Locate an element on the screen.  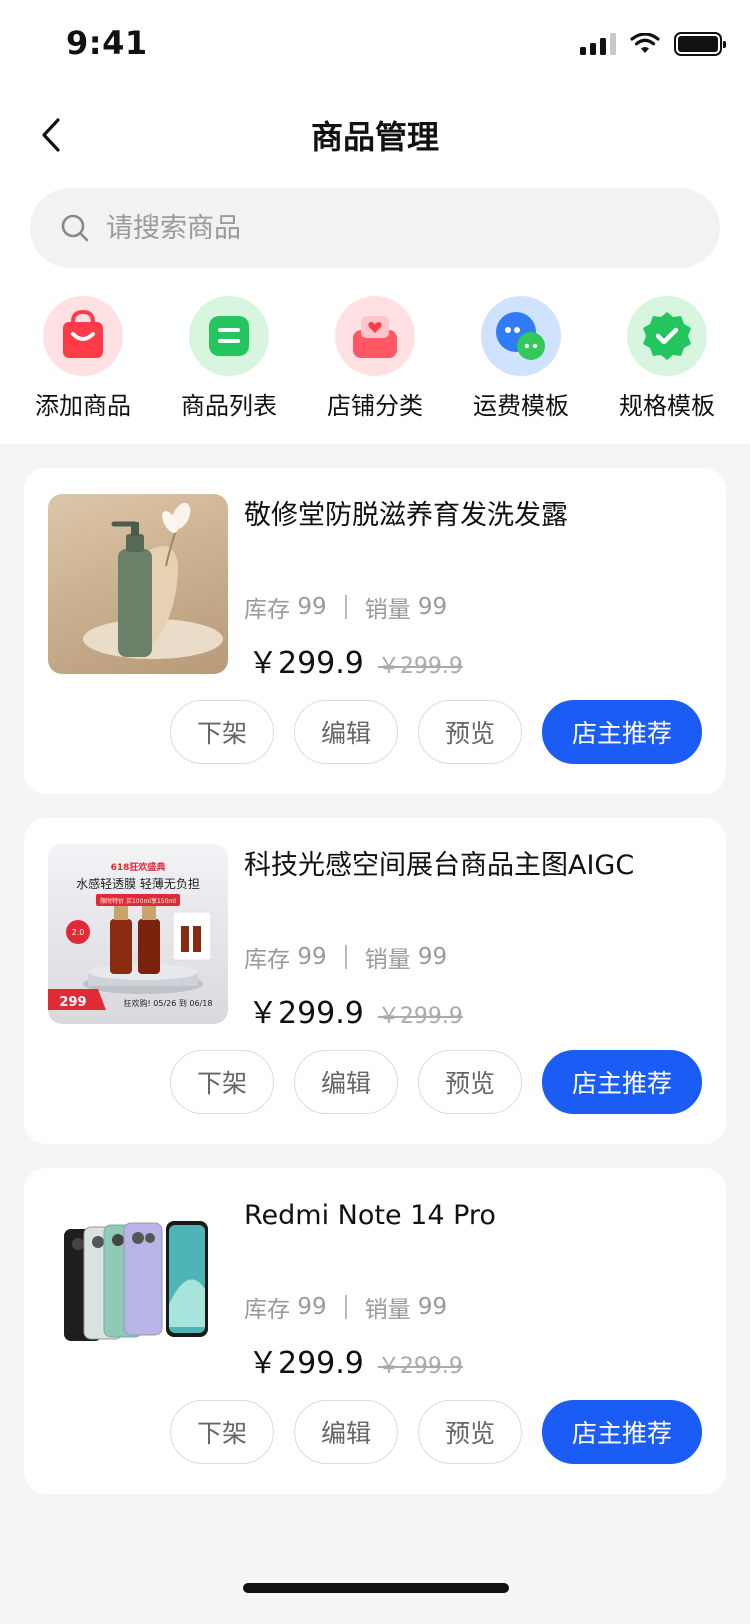
search-input is located at coordinates (386, 228).